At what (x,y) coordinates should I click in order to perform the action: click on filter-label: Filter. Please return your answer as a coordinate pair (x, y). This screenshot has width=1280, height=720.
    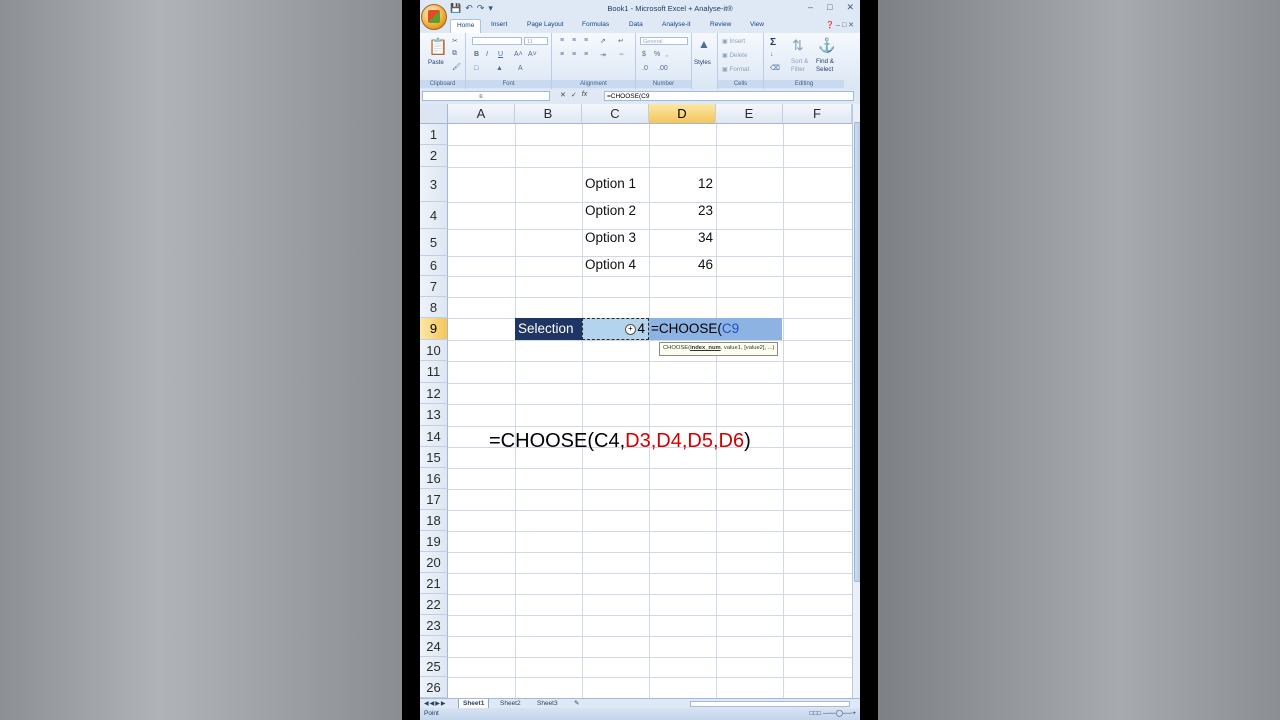
    Looking at the image, I should click on (798, 69).